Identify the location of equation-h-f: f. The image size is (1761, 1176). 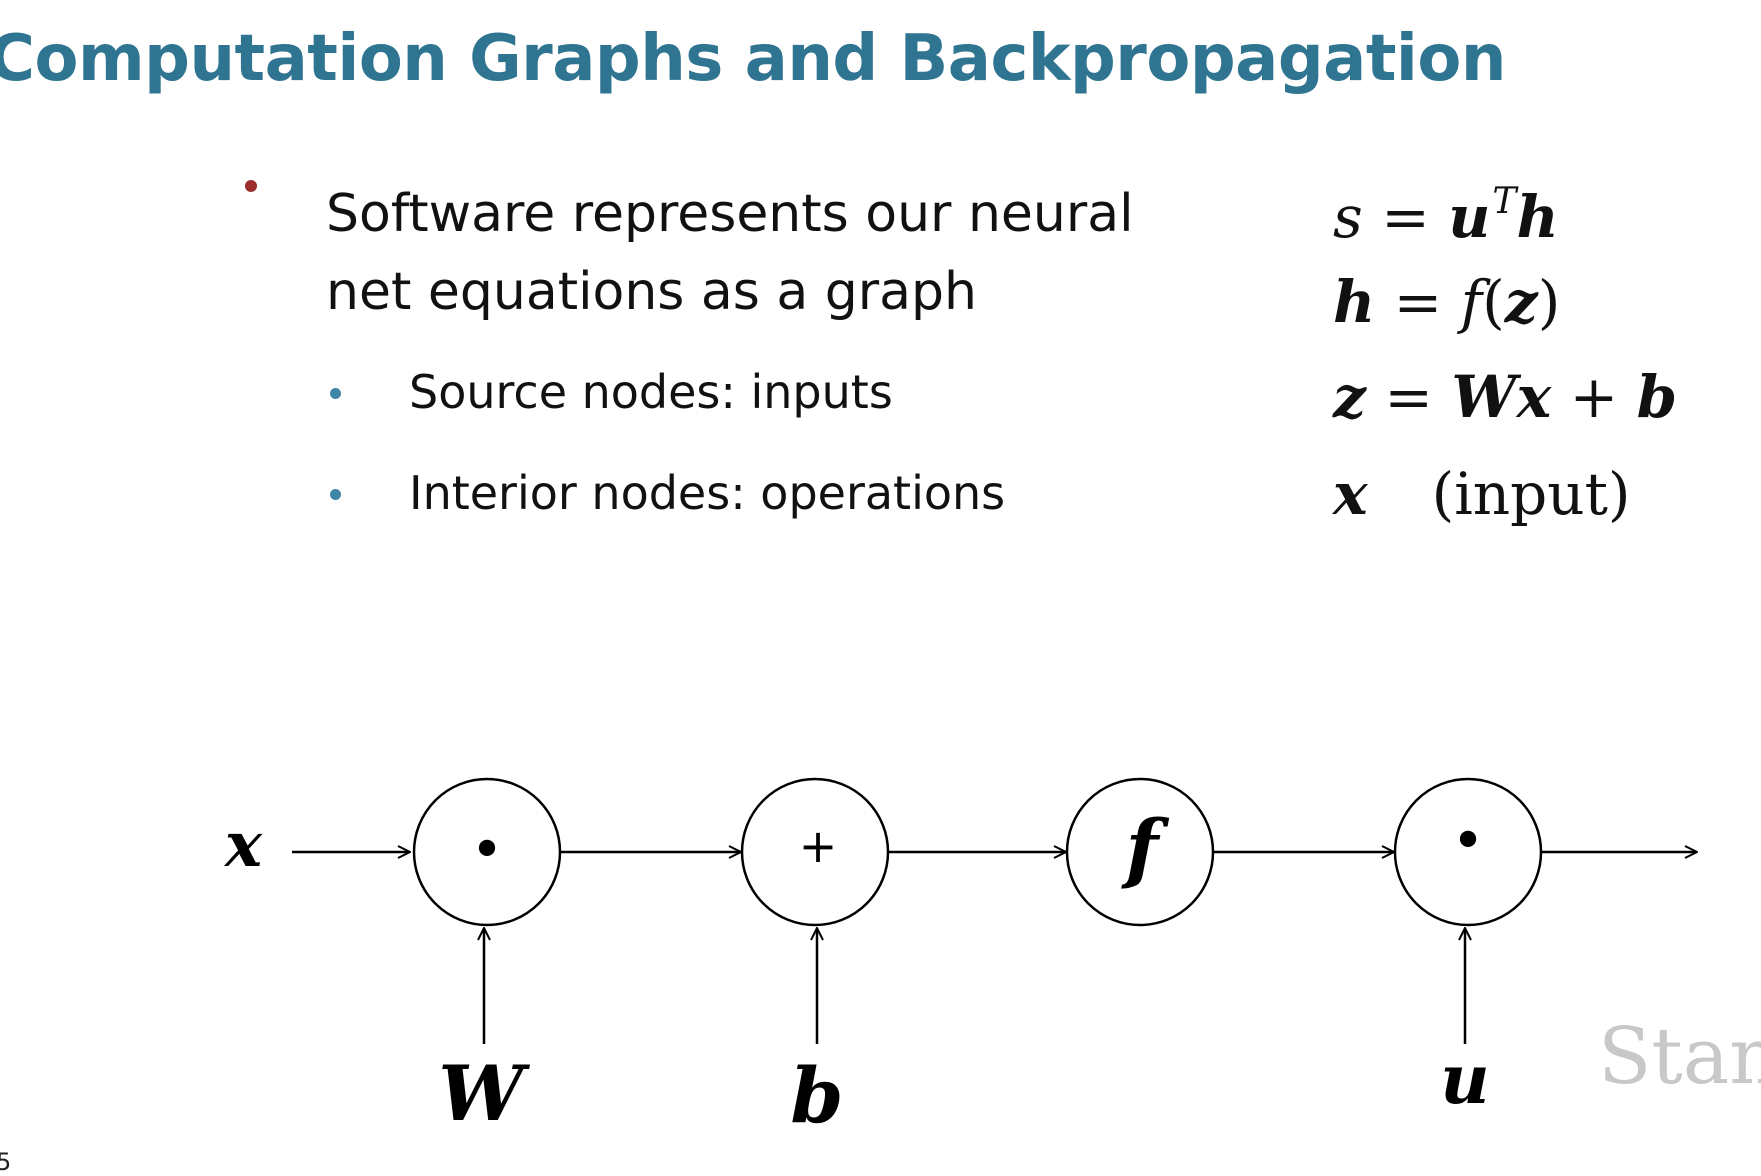
(1471, 302).